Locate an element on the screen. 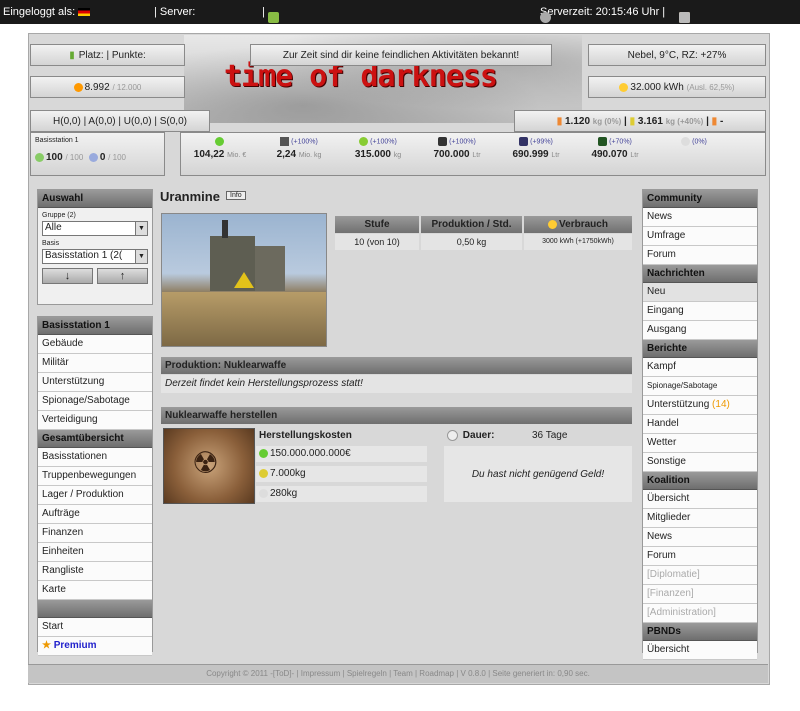 The width and height of the screenshot is (800, 711). base-val1-max: / 100 is located at coordinates (74, 157).